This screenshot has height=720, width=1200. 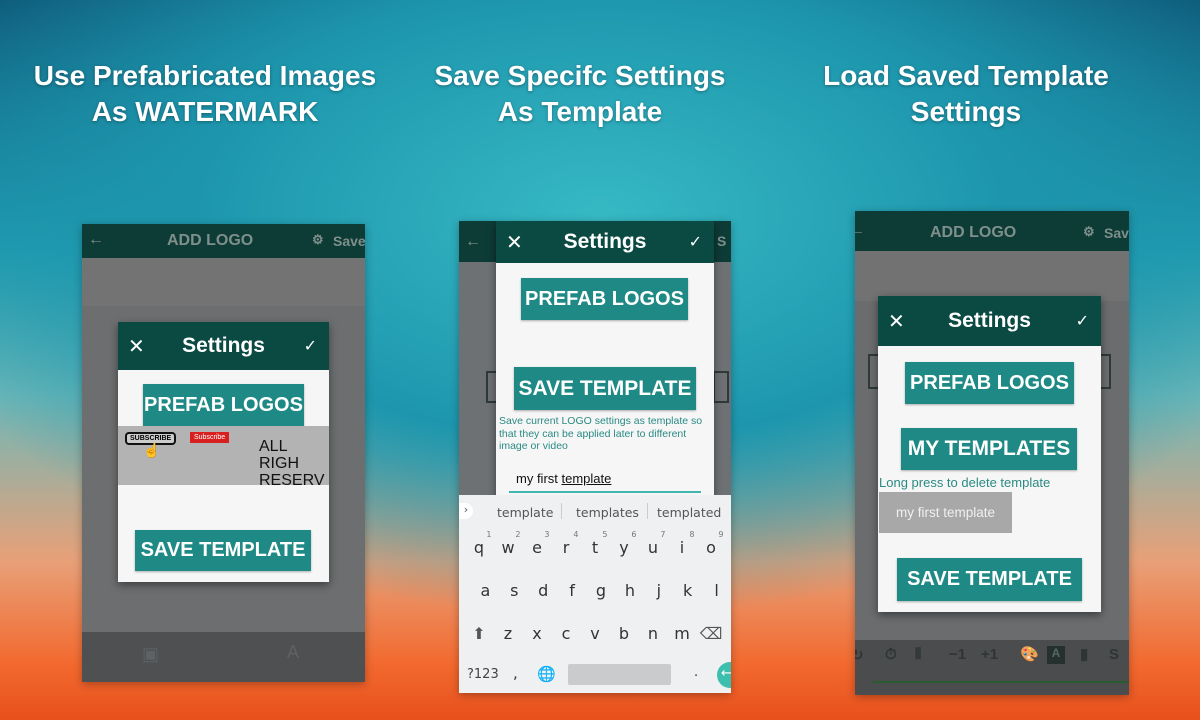 I want to click on key-m: m, so click(x=682, y=633).